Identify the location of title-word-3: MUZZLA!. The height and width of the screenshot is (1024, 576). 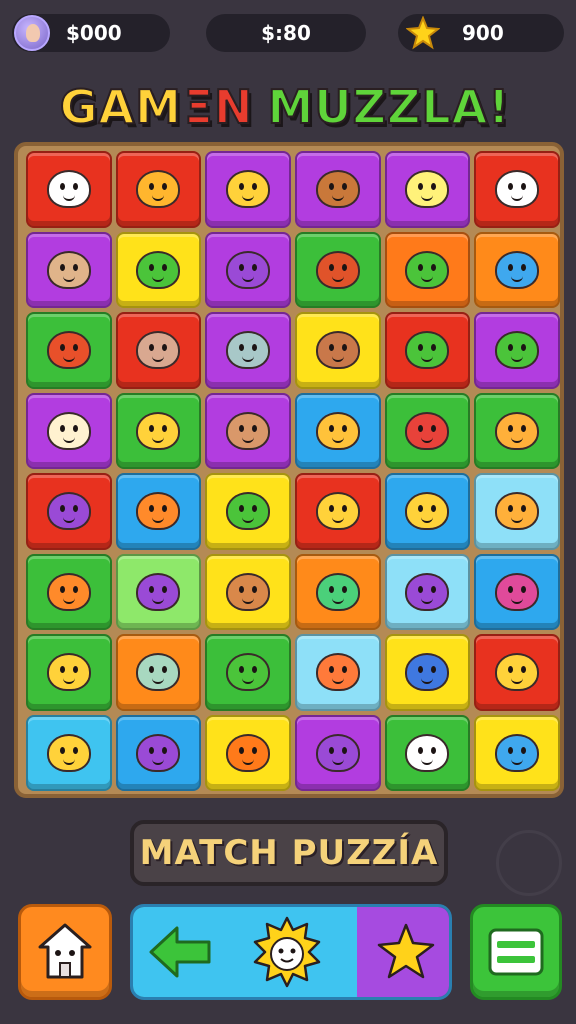
(388, 107).